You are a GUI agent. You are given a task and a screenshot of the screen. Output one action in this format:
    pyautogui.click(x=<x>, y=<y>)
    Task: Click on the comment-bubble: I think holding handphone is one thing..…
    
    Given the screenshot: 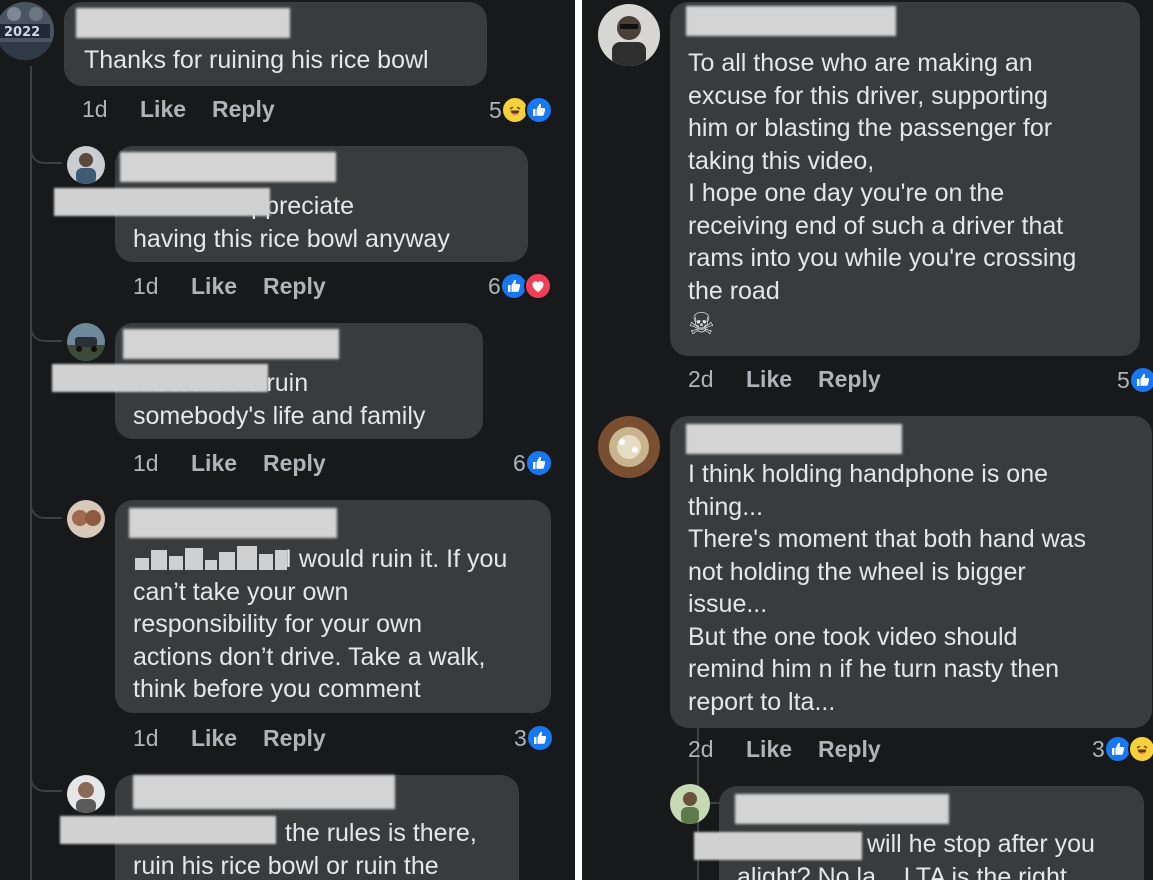 What is the action you would take?
    pyautogui.click(x=911, y=572)
    